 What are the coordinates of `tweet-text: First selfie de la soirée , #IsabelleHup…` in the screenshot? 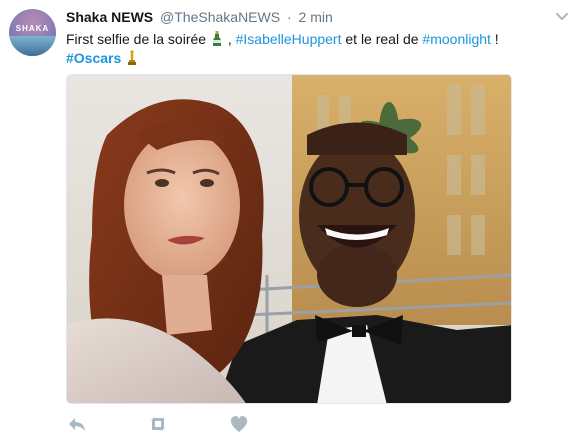 It's located at (316, 49).